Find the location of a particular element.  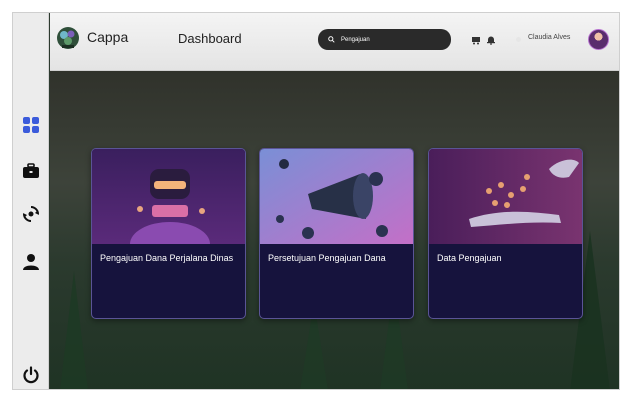

card-image-vr is located at coordinates (168, 196).